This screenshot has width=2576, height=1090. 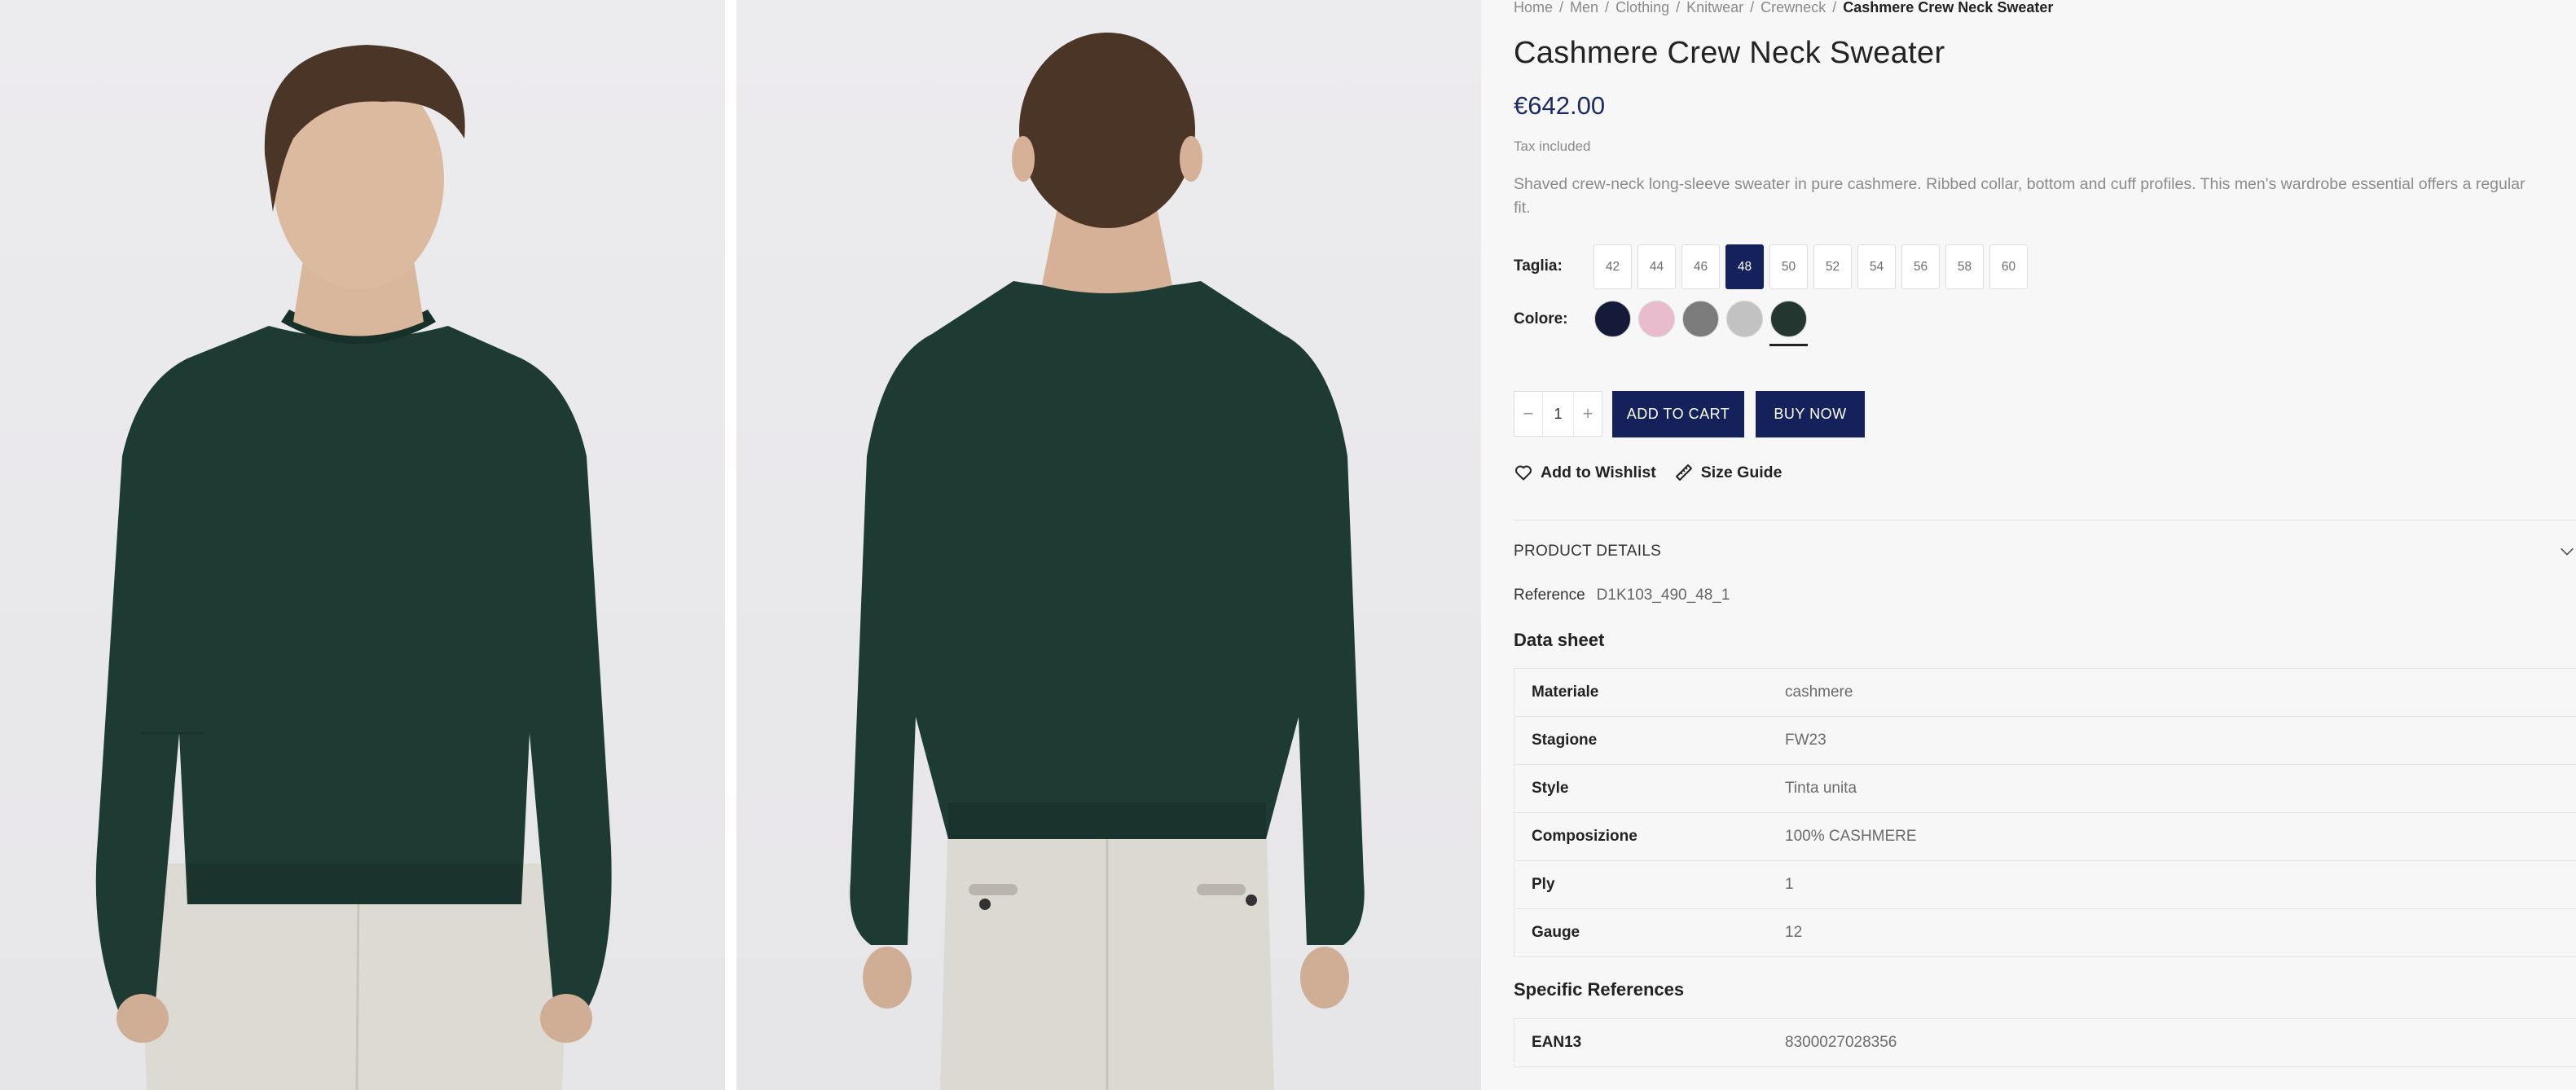 I want to click on size-guide-link: Size Guide, so click(x=1728, y=472).